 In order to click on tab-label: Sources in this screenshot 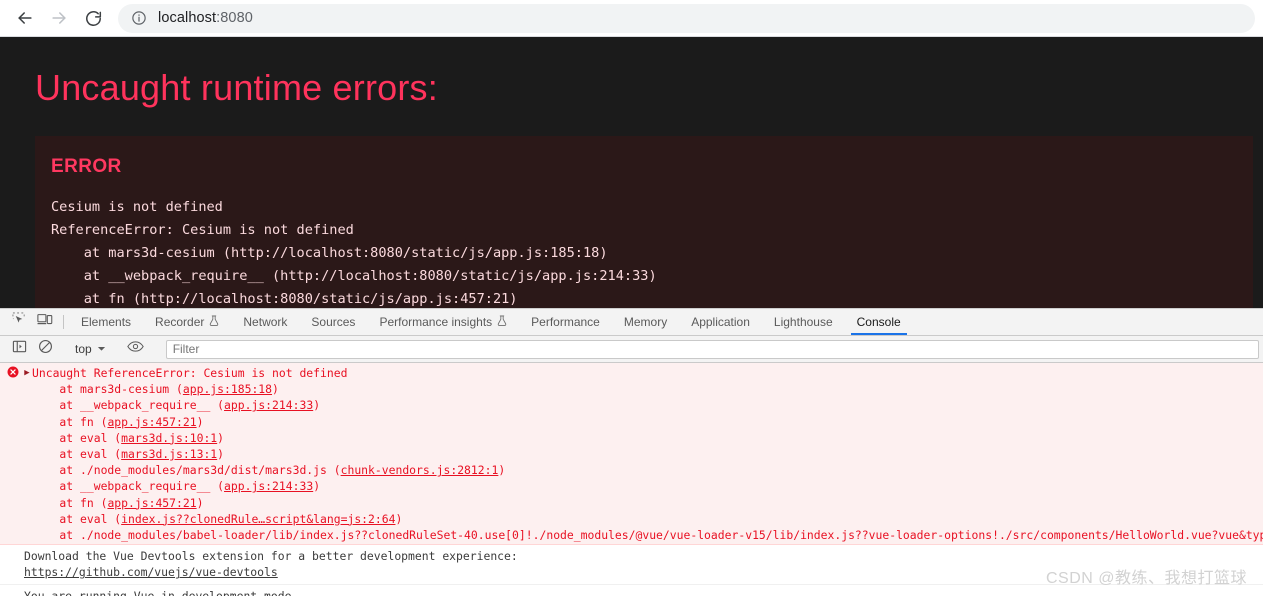, I will do `click(333, 322)`.